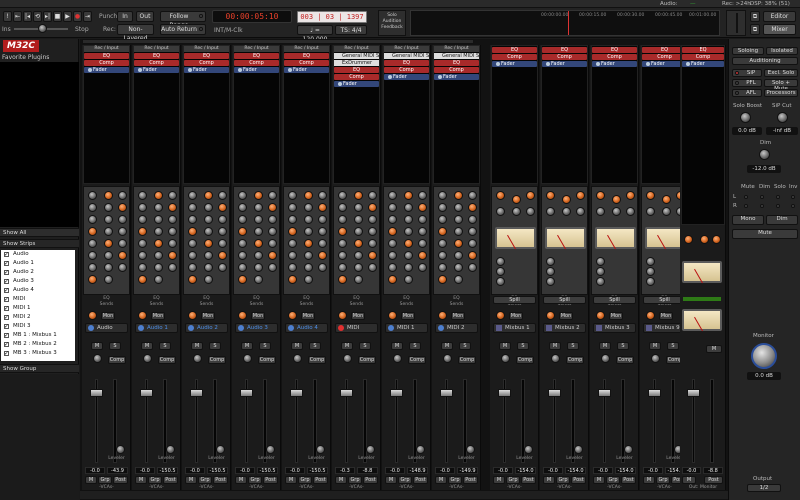 This screenshot has width=800, height=500. Describe the element at coordinates (714, 349) in the screenshot. I see `master-mute-button: M` at that location.